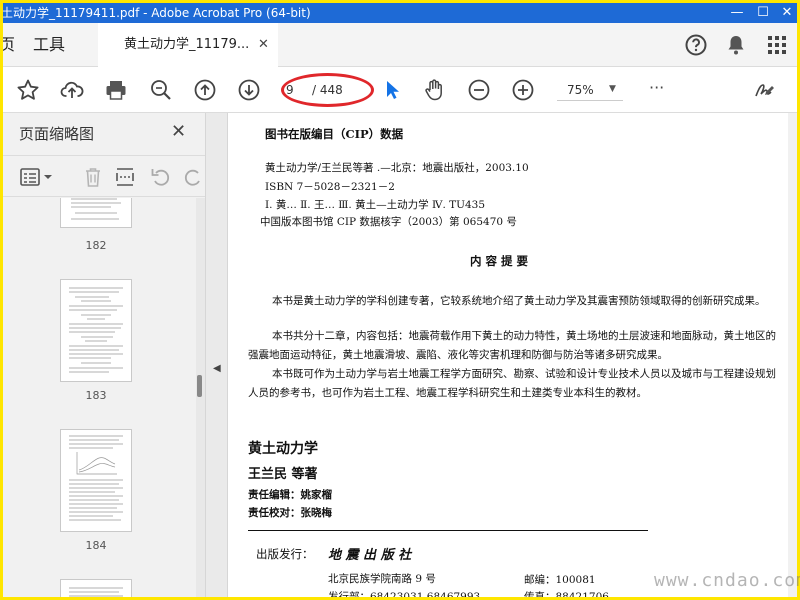 The image size is (800, 600). I want to click on tab-tools-label: 工具, so click(49, 44).